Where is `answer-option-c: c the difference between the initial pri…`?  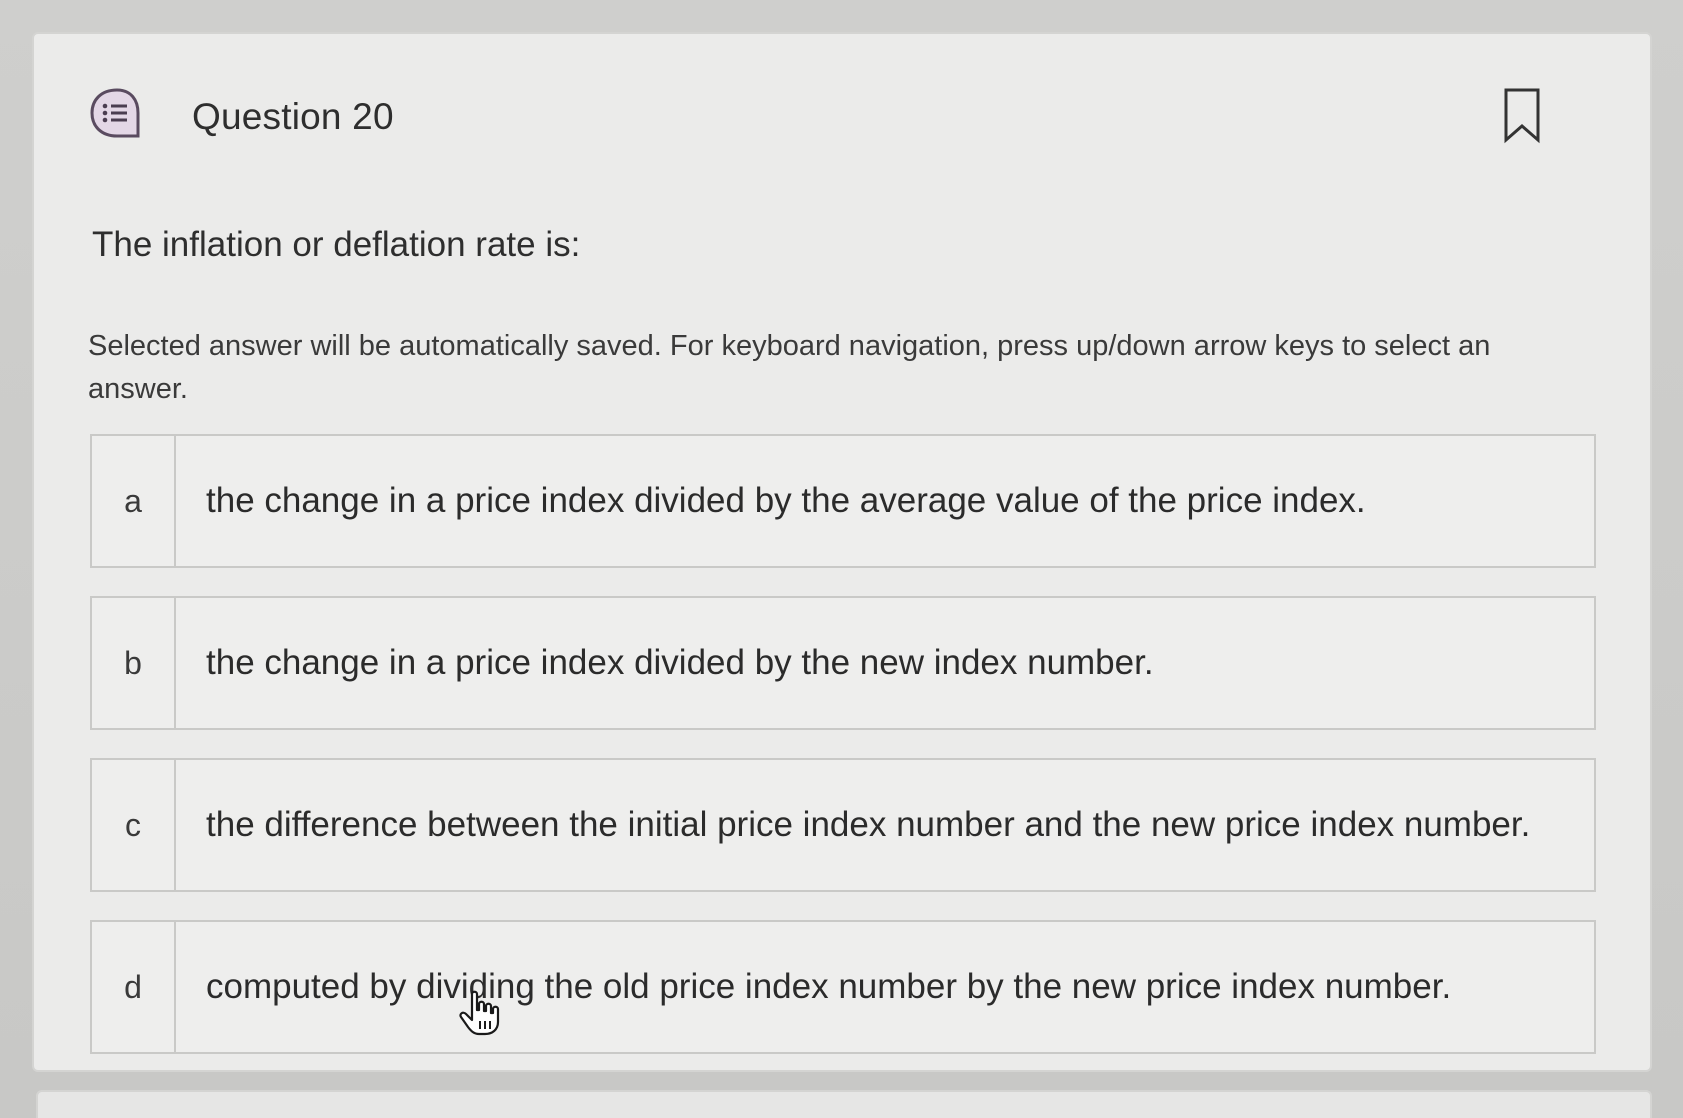 answer-option-c: c the difference between the initial pri… is located at coordinates (843, 825).